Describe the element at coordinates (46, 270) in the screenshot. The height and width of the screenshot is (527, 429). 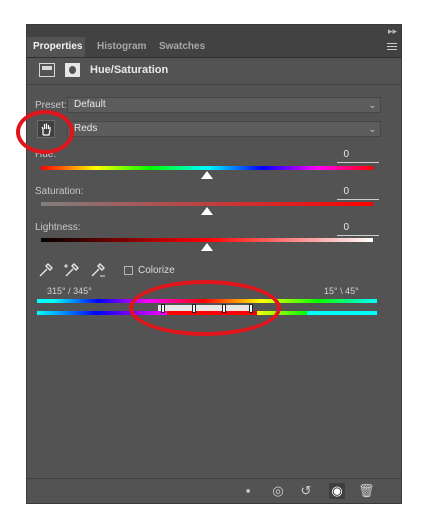
I see `eyedropper-icon` at that location.